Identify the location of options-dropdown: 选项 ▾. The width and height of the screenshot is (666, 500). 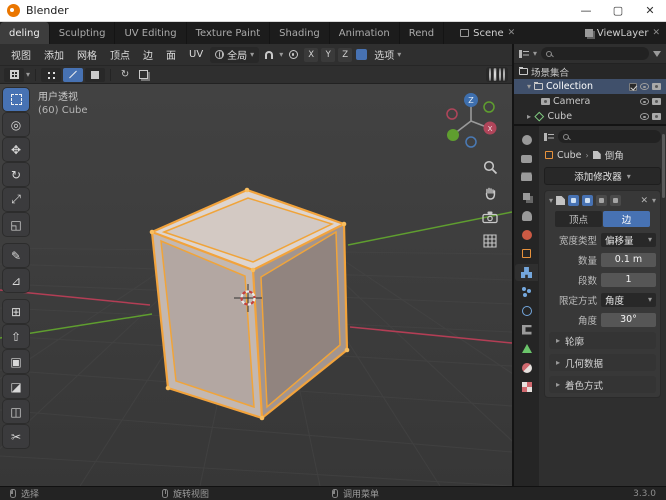
(387, 54).